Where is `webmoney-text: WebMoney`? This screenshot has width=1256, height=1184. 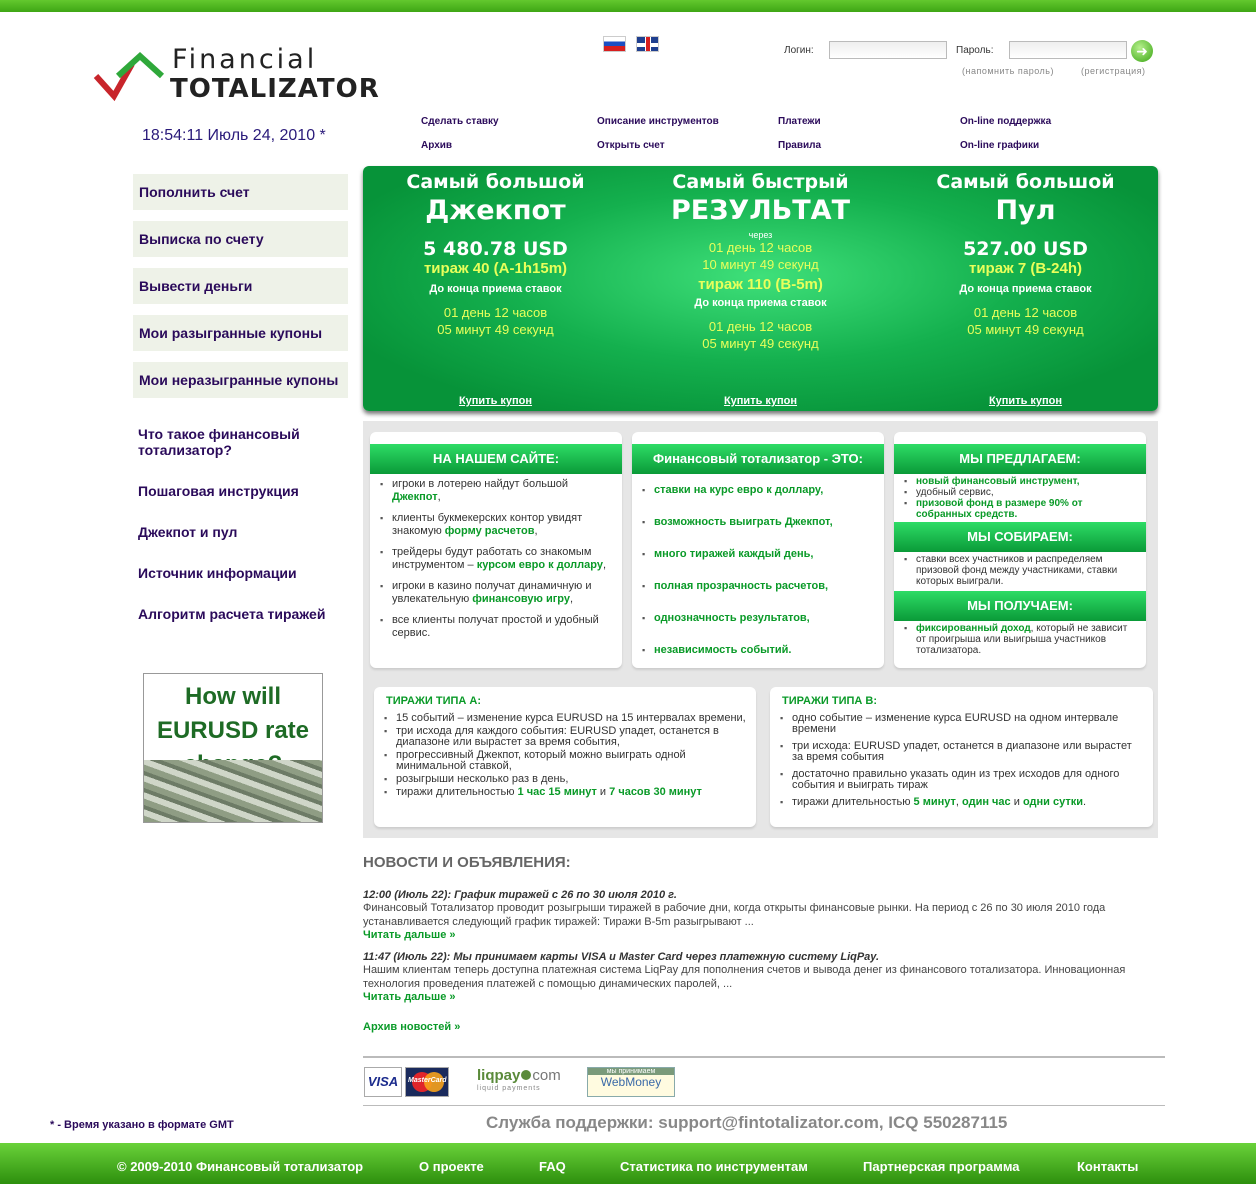
webmoney-text: WebMoney is located at coordinates (631, 1082).